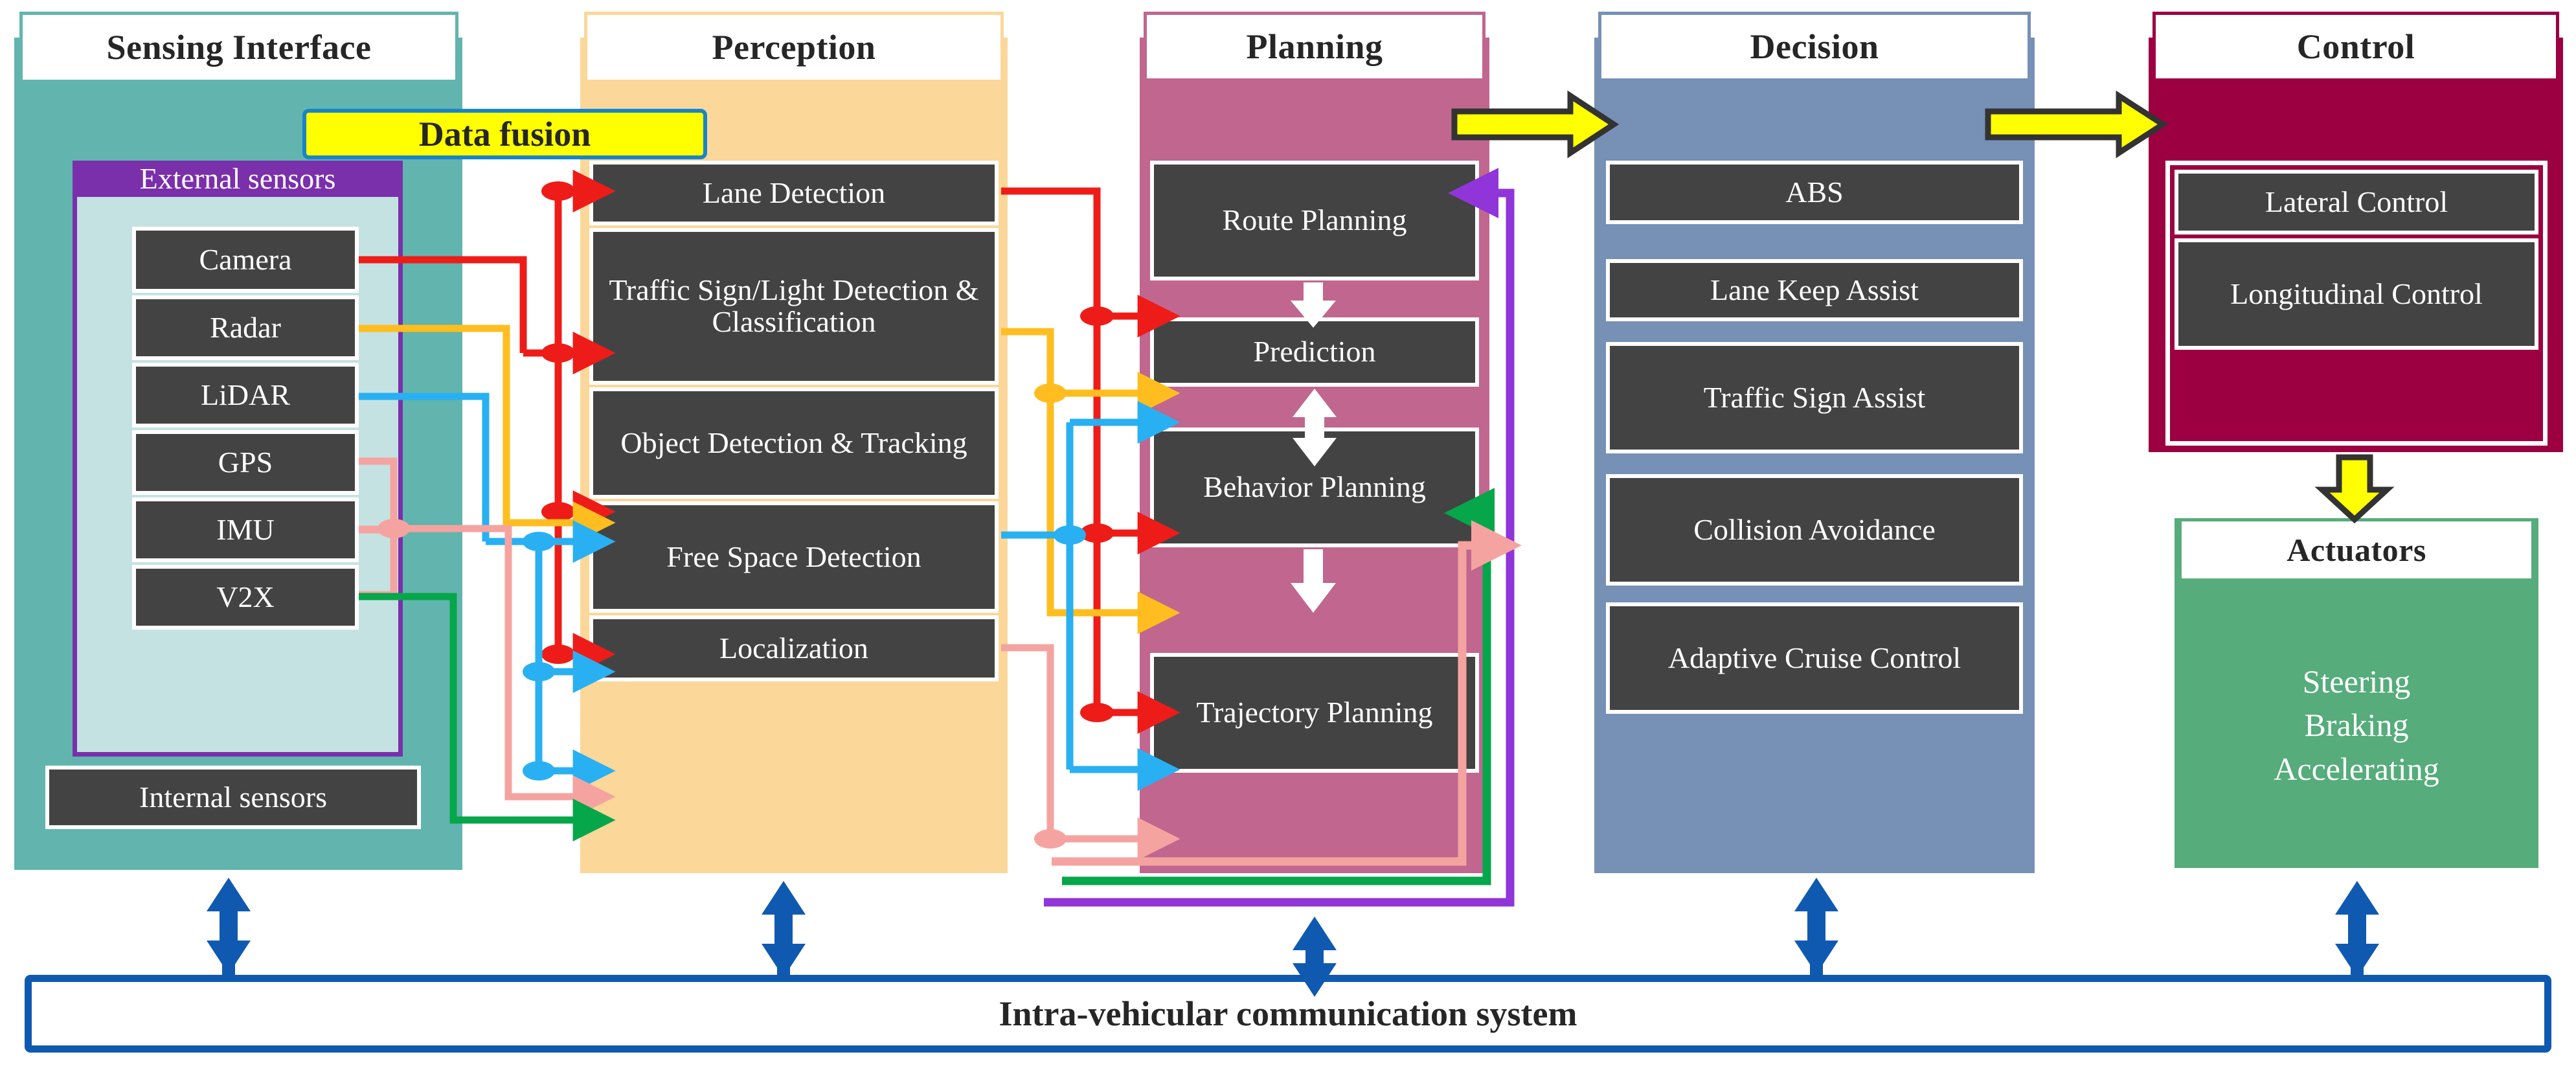 The image size is (2576, 1072). I want to click on data-fusion-label: Data fusion, so click(504, 134).